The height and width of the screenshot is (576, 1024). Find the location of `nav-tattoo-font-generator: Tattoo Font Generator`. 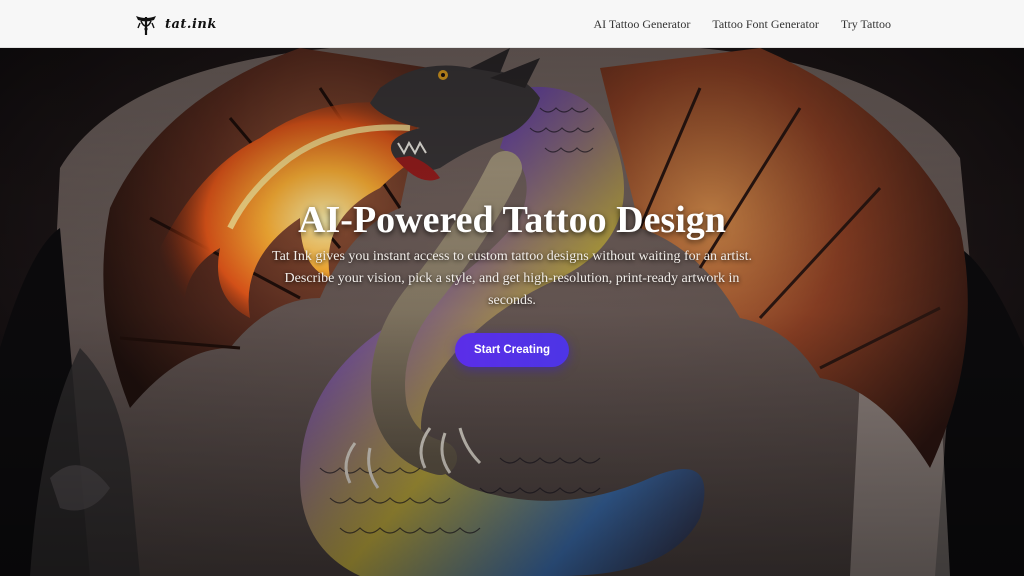

nav-tattoo-font-generator: Tattoo Font Generator is located at coordinates (765, 24).